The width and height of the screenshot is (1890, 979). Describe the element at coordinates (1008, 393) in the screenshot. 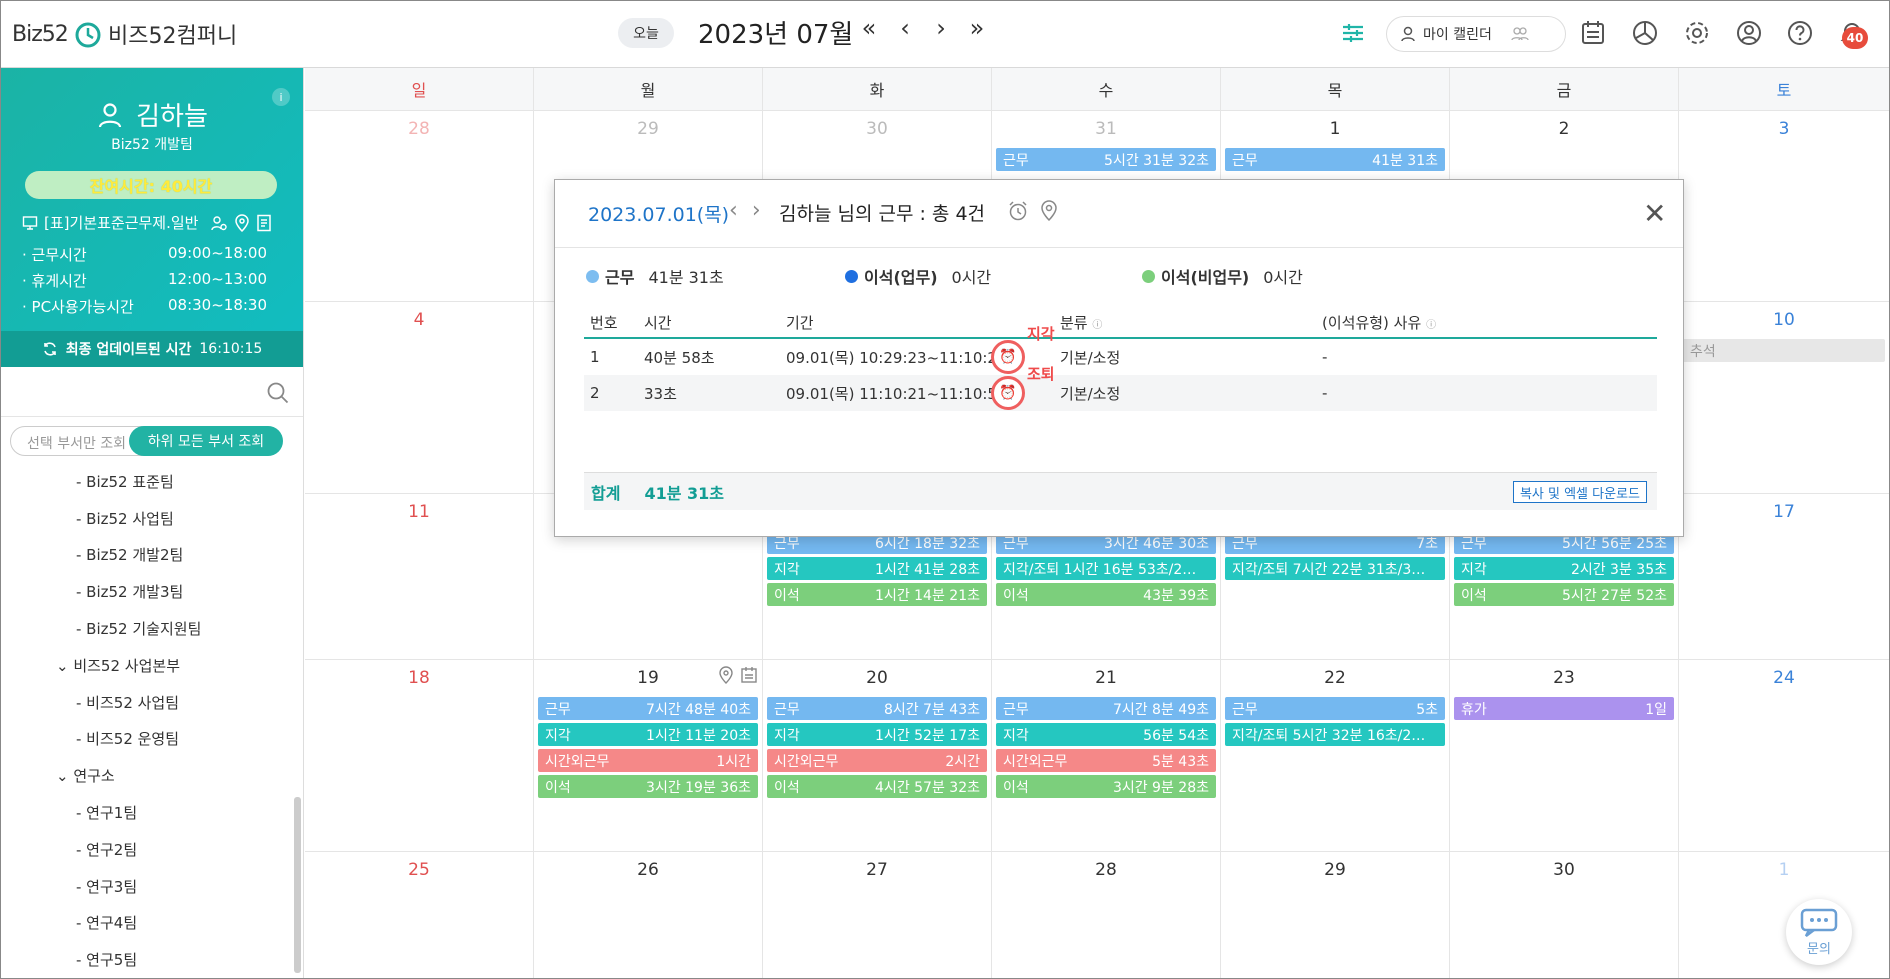

I see `early-leave-alarm-icon: ⏰` at that location.